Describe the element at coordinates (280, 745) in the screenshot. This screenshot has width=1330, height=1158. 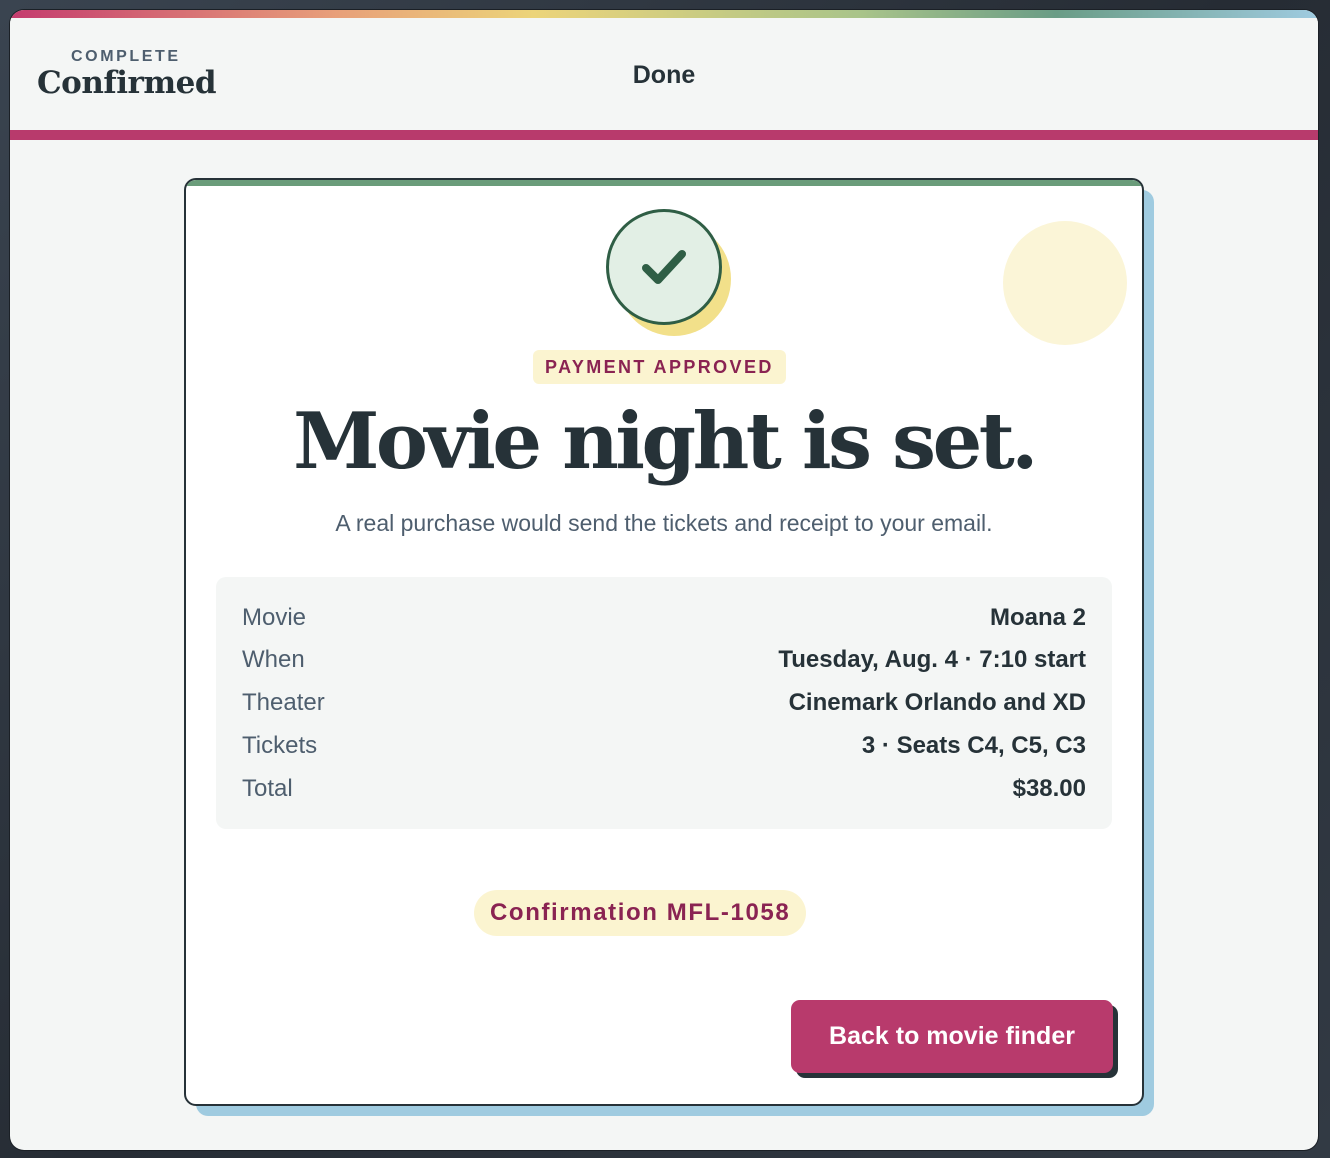
I see `summary-label: Tickets` at that location.